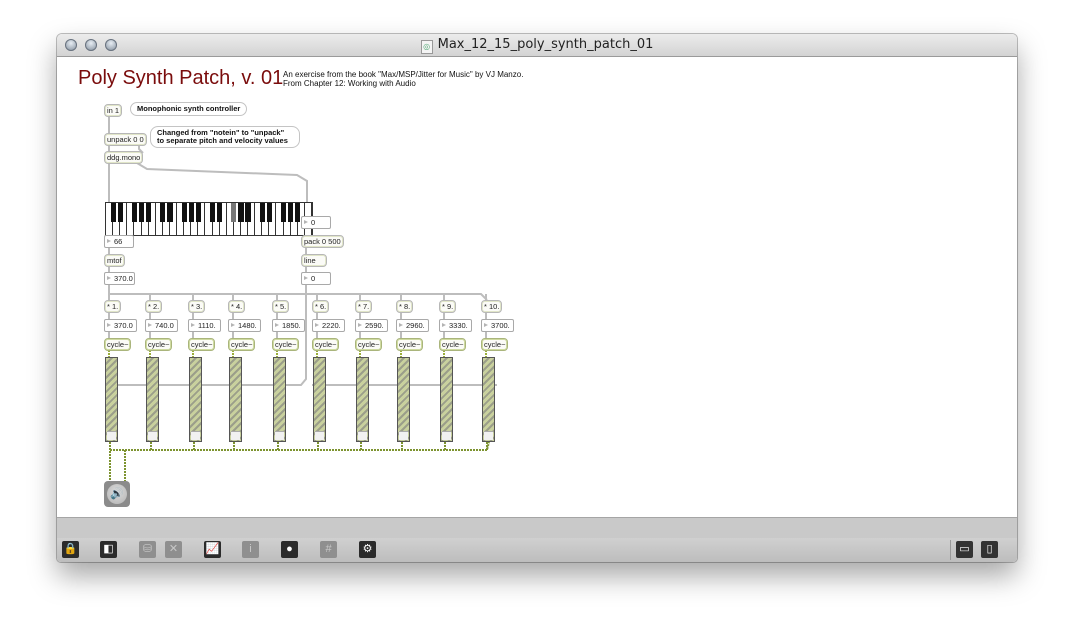 This screenshot has width=1074, height=641. Describe the element at coordinates (328, 549) in the screenshot. I see `grid-button: #` at that location.